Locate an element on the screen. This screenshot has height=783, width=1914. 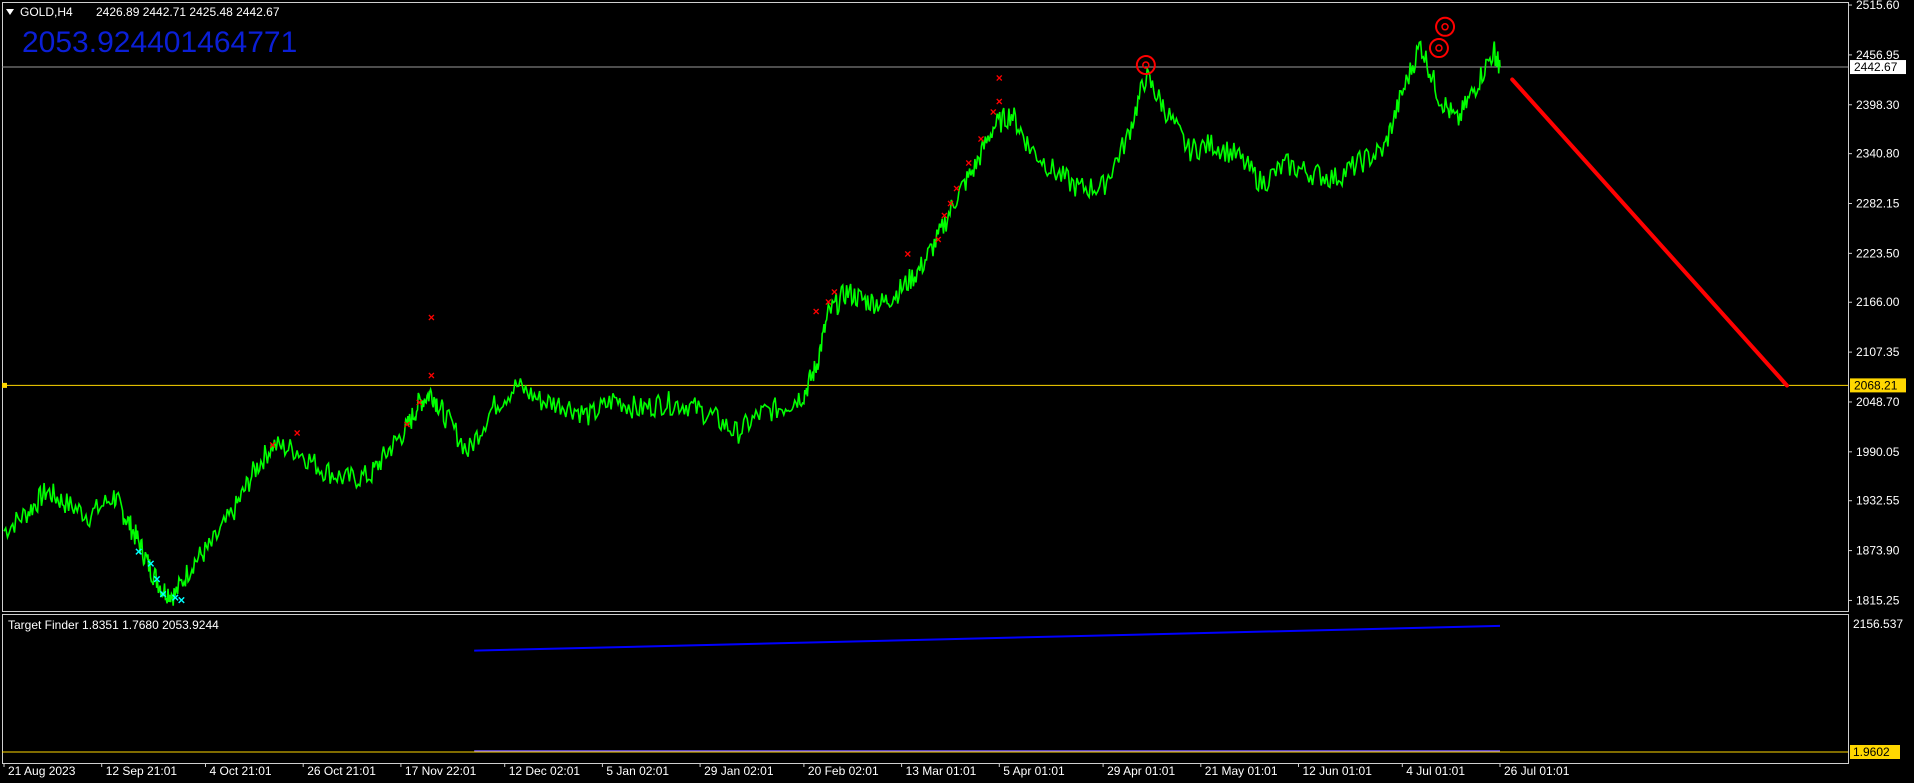
support-line-handle is located at coordinates (4, 385).